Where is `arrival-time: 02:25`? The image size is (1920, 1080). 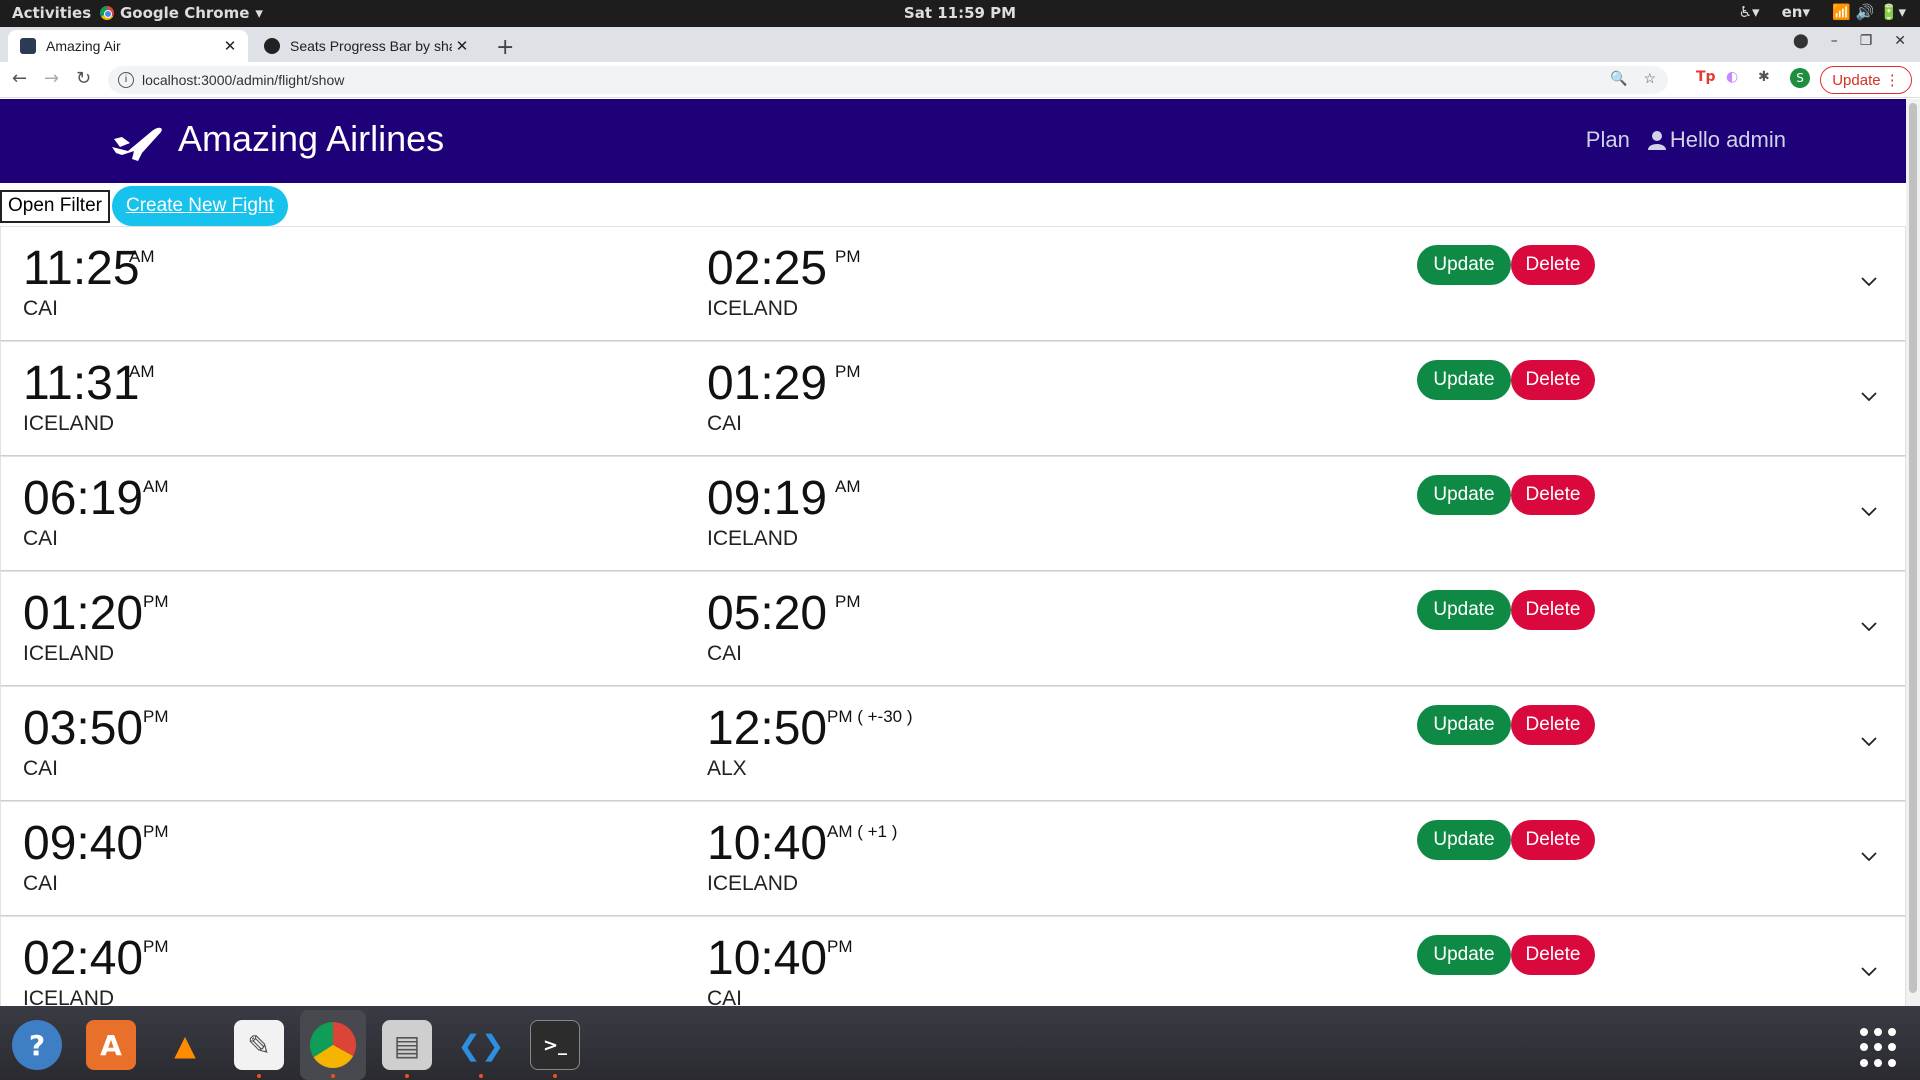 arrival-time: 02:25 is located at coordinates (767, 268).